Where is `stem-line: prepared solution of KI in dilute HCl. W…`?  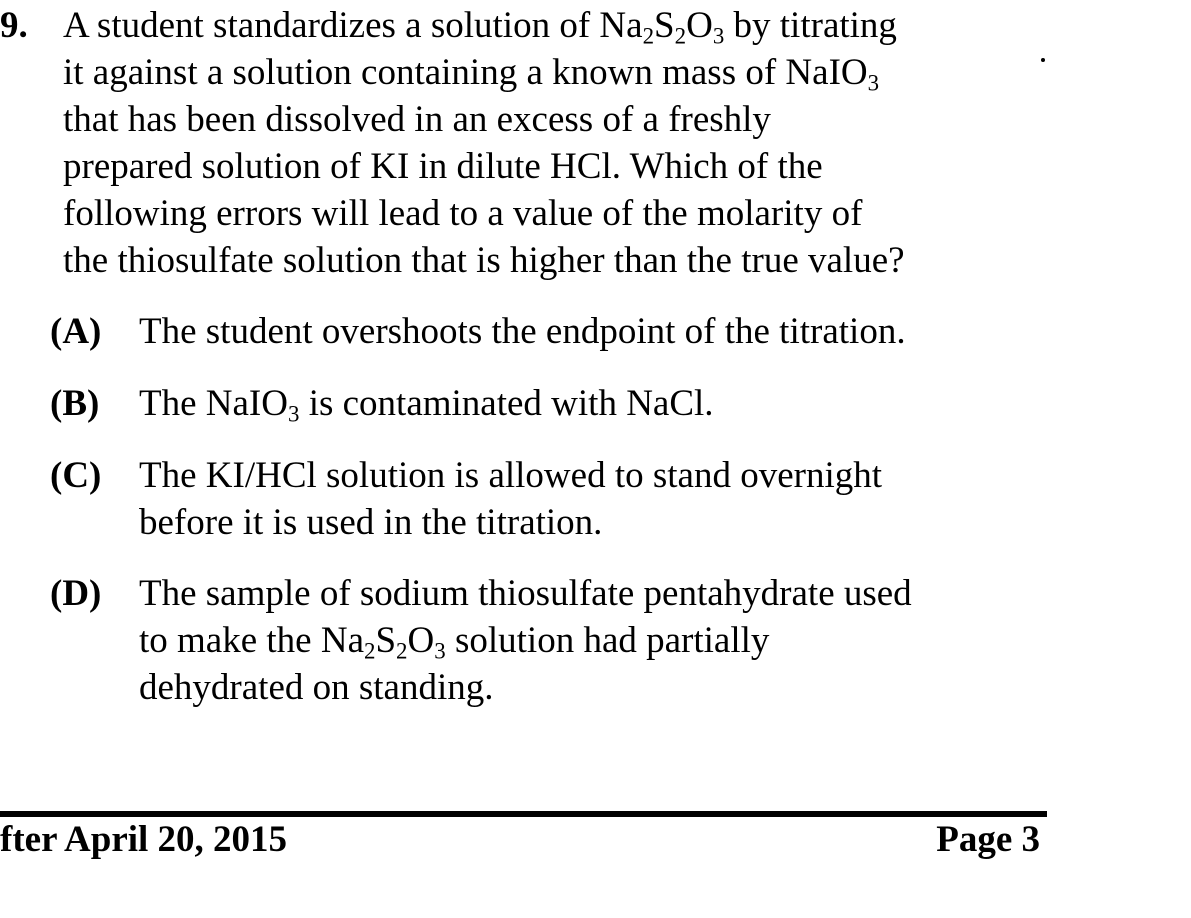 stem-line: prepared solution of KI in dilute HCl. W… is located at coordinates (443, 166).